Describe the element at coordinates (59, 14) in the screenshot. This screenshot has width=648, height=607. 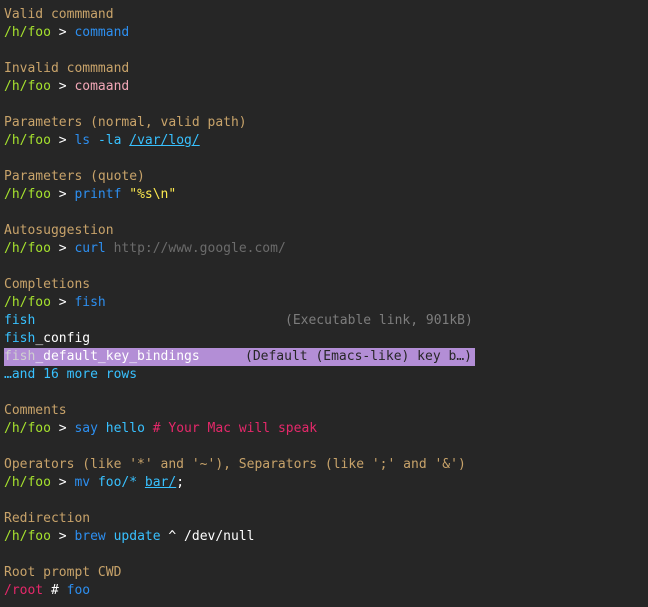
I see `section-heading-valid: Valid commmand` at that location.